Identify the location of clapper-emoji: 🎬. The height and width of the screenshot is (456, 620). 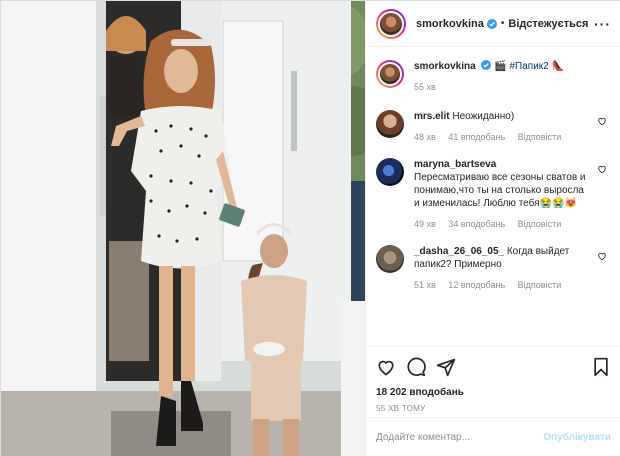
(500, 66).